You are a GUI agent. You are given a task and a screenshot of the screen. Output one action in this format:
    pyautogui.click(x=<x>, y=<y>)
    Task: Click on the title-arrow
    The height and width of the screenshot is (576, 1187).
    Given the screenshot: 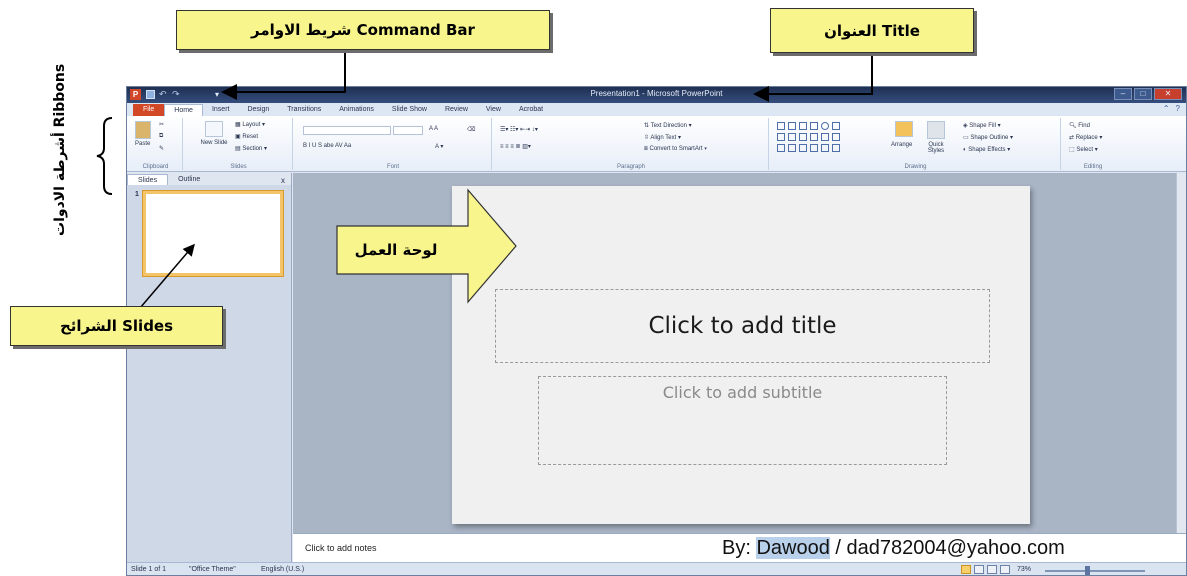 What is the action you would take?
    pyautogui.click(x=813, y=77)
    